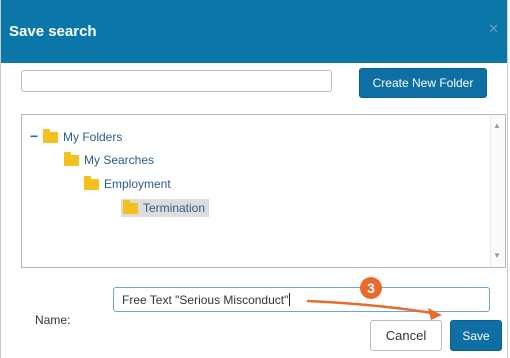 This screenshot has height=358, width=510. I want to click on tree-node-employment: Employment, so click(127, 184).